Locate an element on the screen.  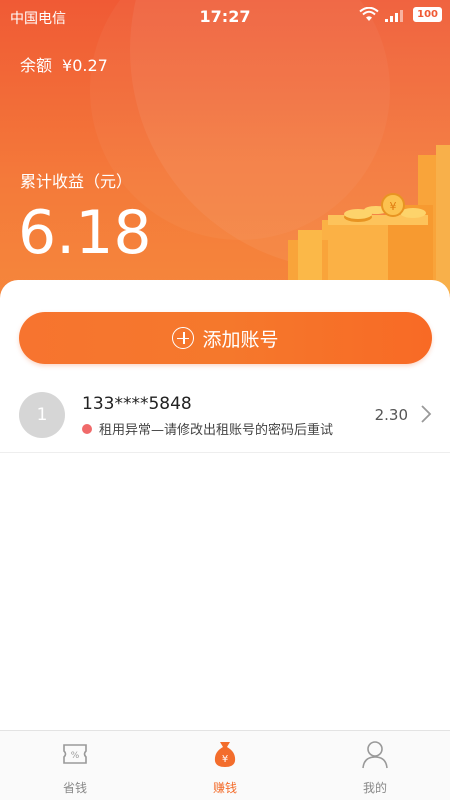
account-number: 133****5848 is located at coordinates (137, 404).